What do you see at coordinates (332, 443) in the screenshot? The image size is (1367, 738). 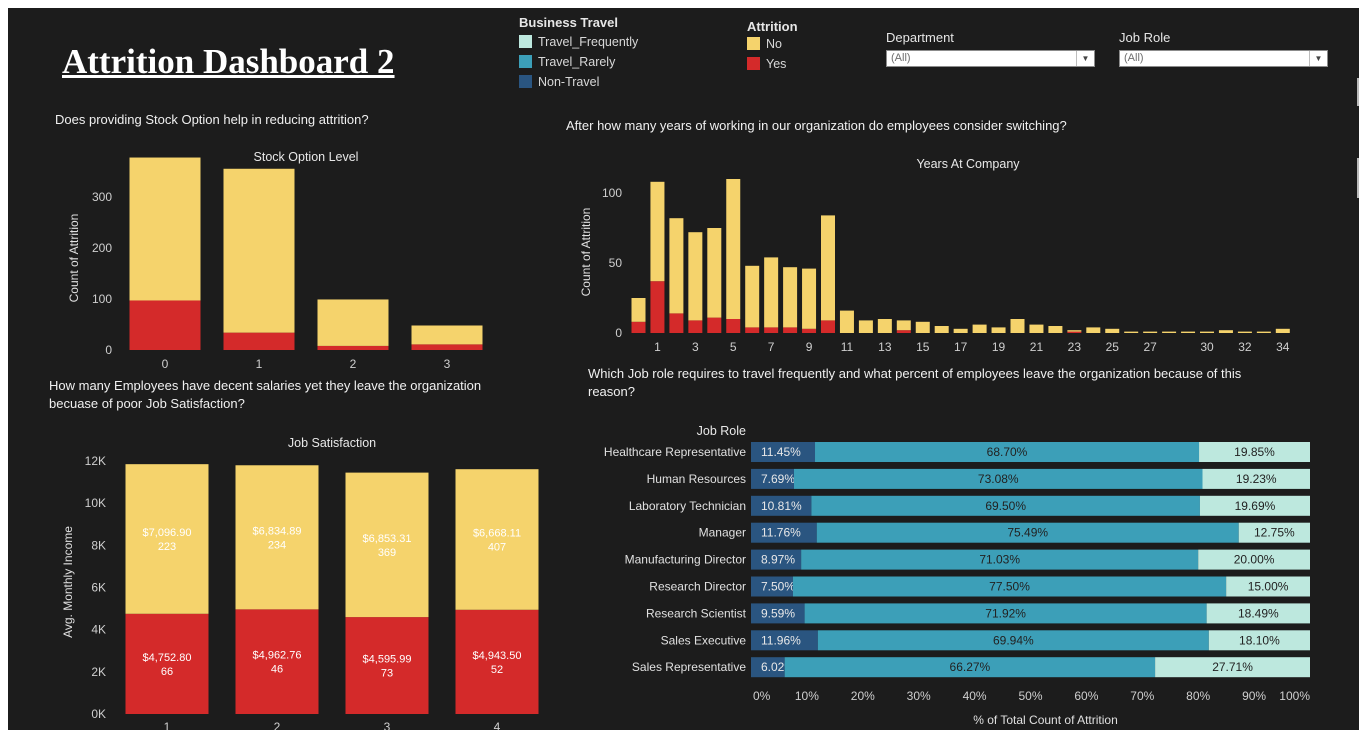 I see `chart-title: Job Satisfaction` at bounding box center [332, 443].